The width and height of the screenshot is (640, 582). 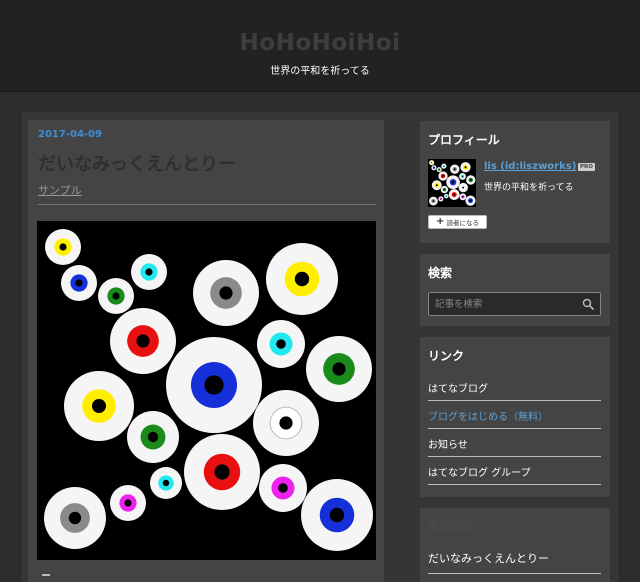 I want to click on follow-button: + 読者になる, so click(x=457, y=222).